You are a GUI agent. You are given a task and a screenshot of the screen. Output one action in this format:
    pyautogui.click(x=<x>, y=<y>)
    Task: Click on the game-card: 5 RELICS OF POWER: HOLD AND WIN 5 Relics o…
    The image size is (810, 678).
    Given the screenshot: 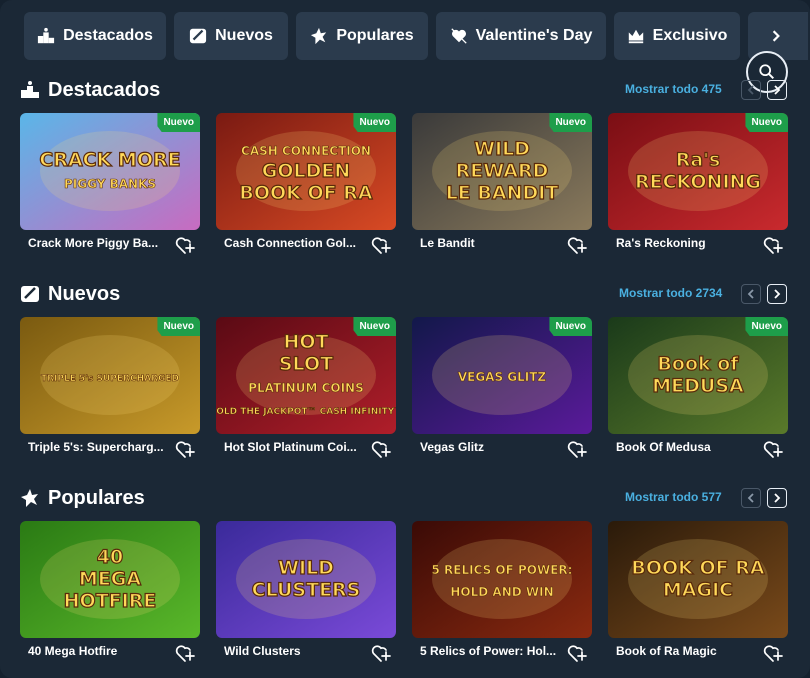 What is the action you would take?
    pyautogui.click(x=502, y=594)
    